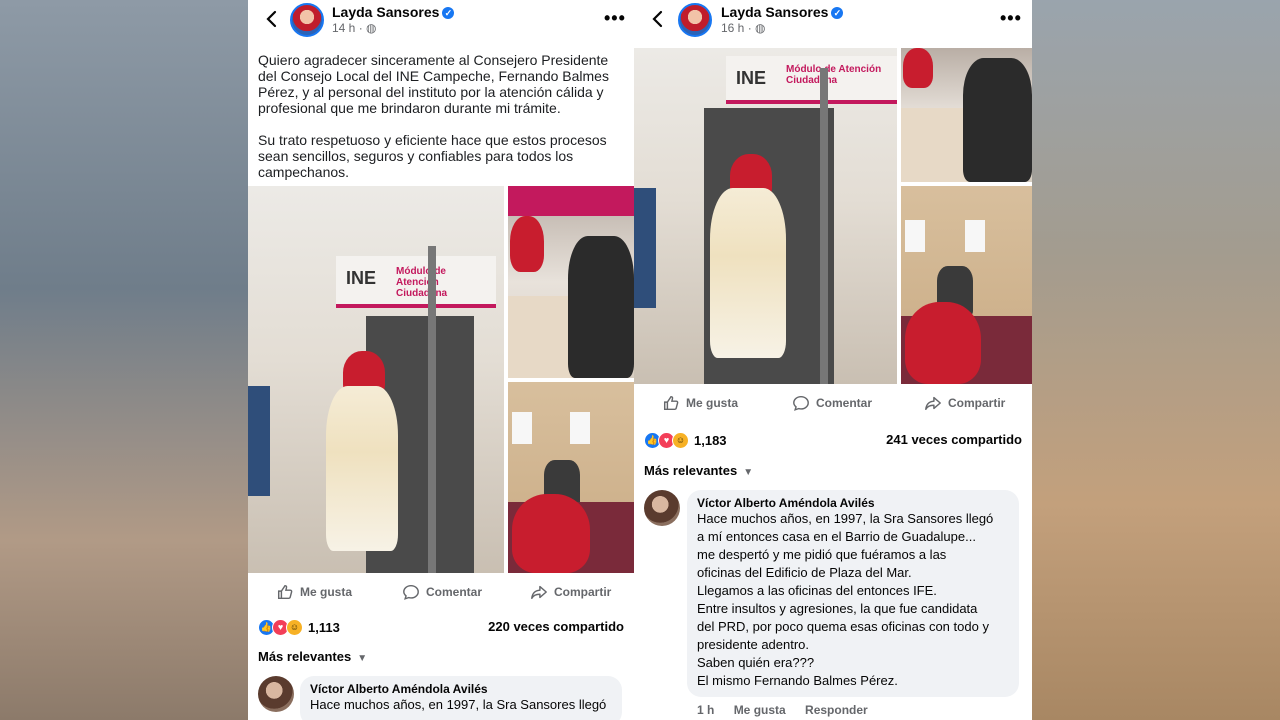 The width and height of the screenshot is (1280, 720). Describe the element at coordinates (954, 439) in the screenshot. I see `share-count: 241 veces compartido` at that location.